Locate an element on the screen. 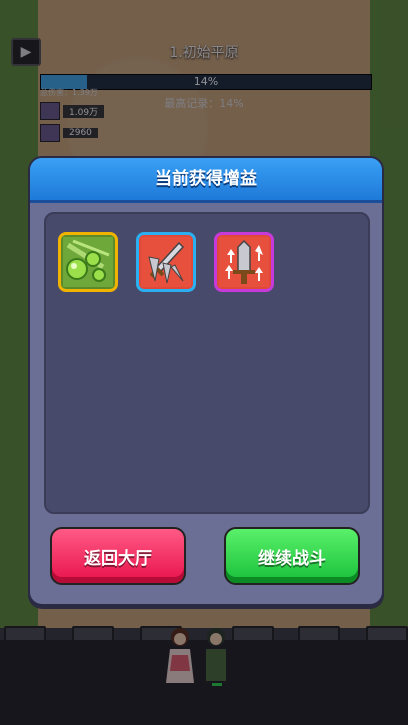 Image resolution: width=408 pixels, height=725 pixels. continue-battle-button: 继续战斗 is located at coordinates (292, 556).